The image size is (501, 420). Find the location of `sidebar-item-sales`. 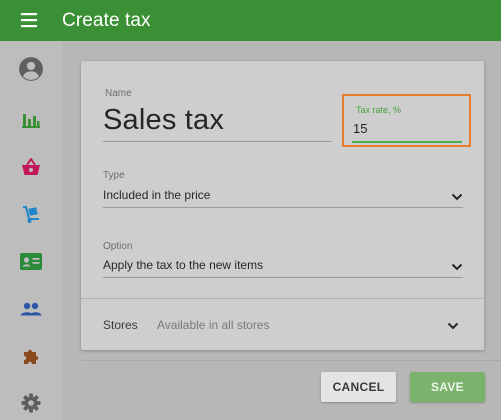

sidebar-item-sales is located at coordinates (31, 167).